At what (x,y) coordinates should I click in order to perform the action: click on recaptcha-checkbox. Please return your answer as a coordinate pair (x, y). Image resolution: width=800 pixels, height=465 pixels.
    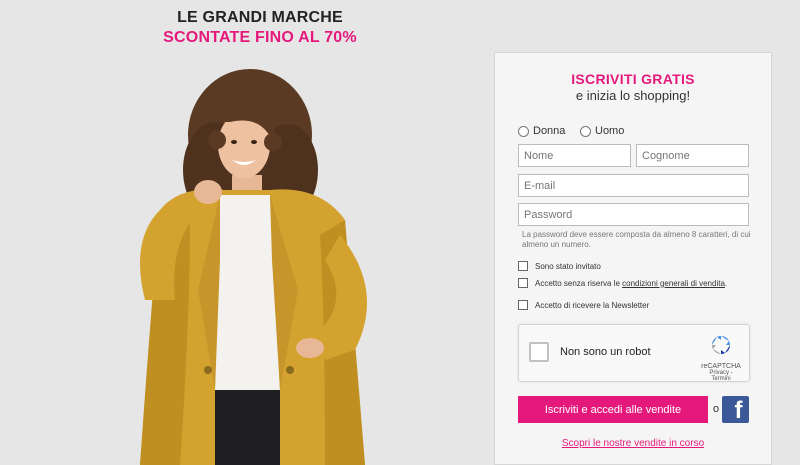
    Looking at the image, I should click on (539, 352).